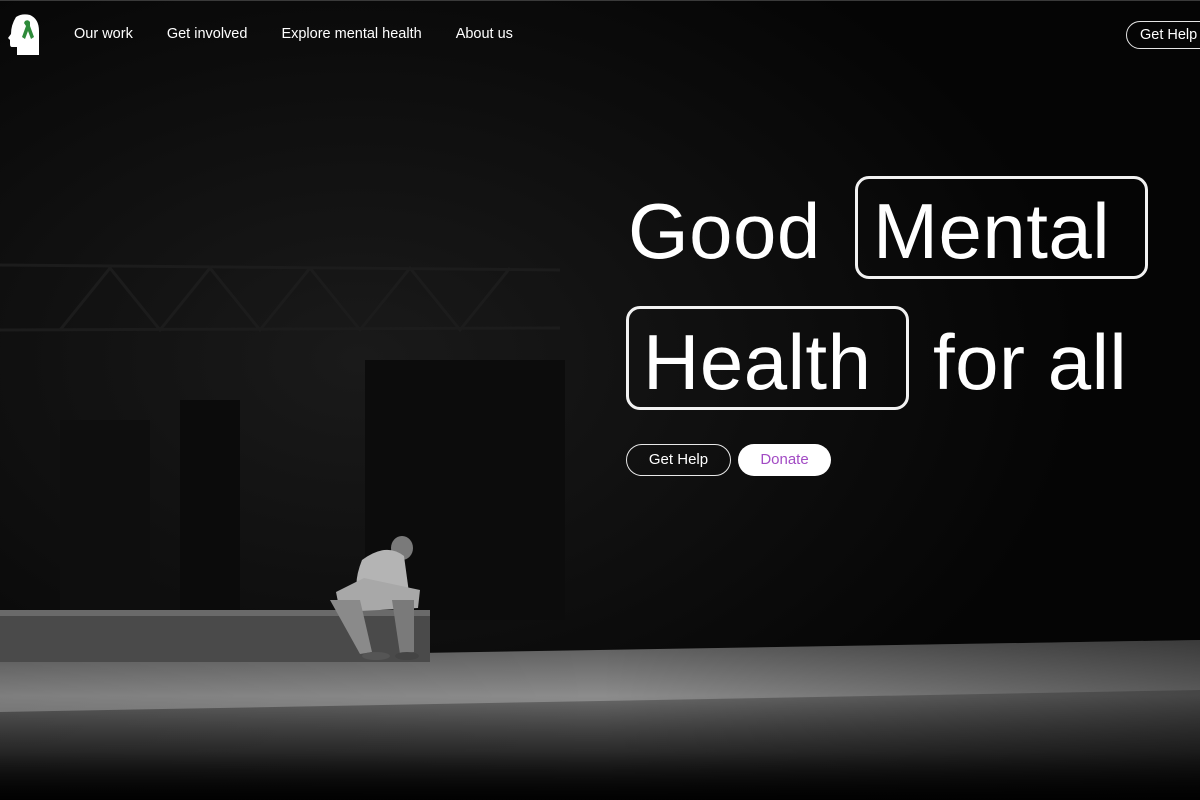  Describe the element at coordinates (678, 460) in the screenshot. I see `hero-get-help-button: Get Help` at that location.